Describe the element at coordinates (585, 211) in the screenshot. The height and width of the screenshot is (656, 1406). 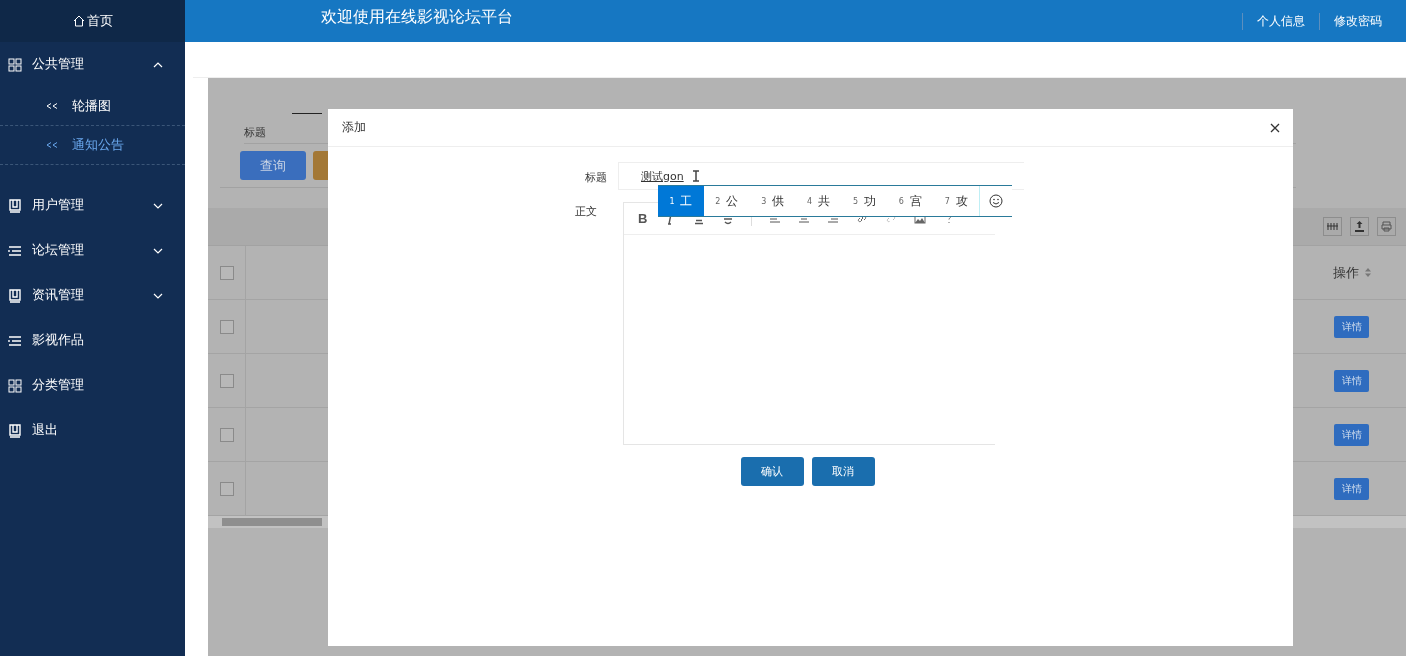
I see `field-label: 正文` at that location.